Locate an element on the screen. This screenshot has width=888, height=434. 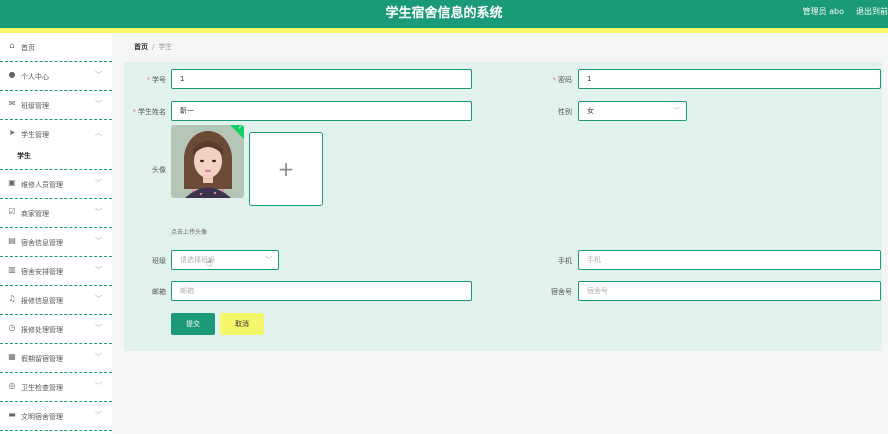
class-select: 请选择班级﹀ is located at coordinates (225, 260).